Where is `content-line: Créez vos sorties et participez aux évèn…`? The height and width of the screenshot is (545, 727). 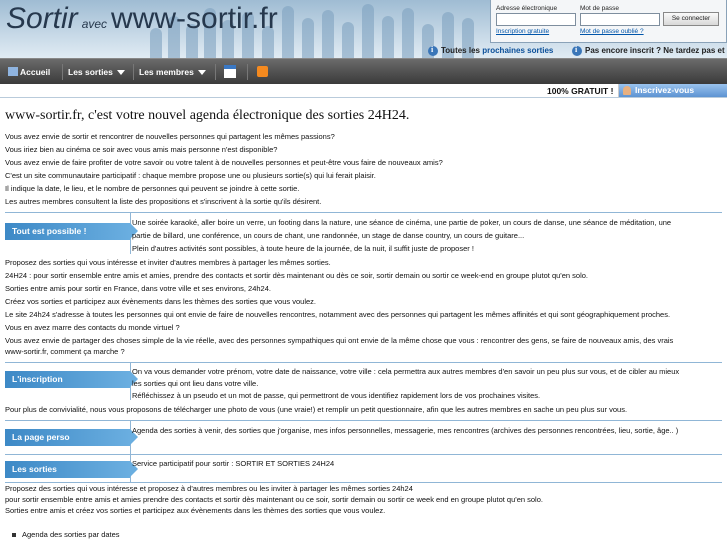 content-line: Créez vos sorties et participez aux évèn… is located at coordinates (160, 301).